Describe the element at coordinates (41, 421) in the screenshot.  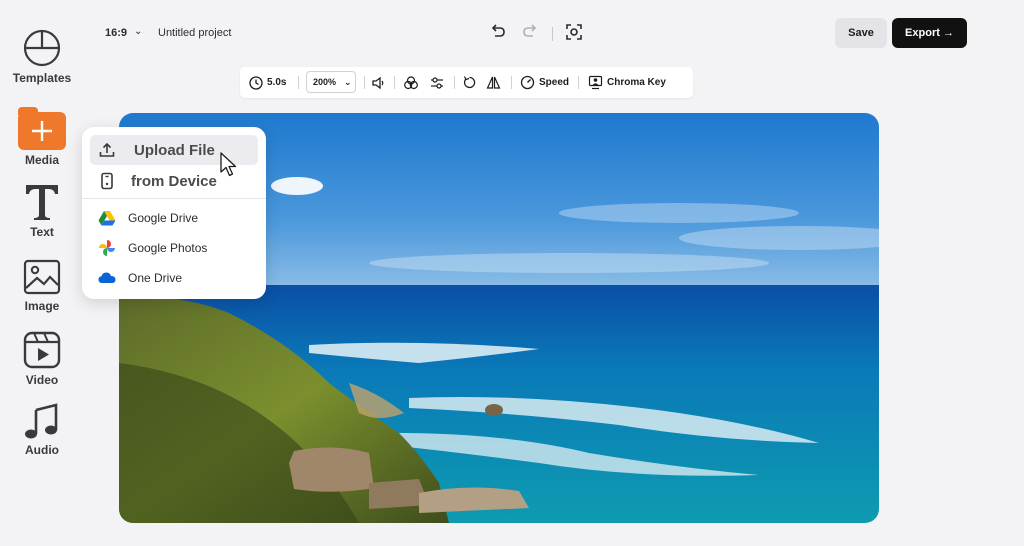
I see `music-note-icon` at that location.